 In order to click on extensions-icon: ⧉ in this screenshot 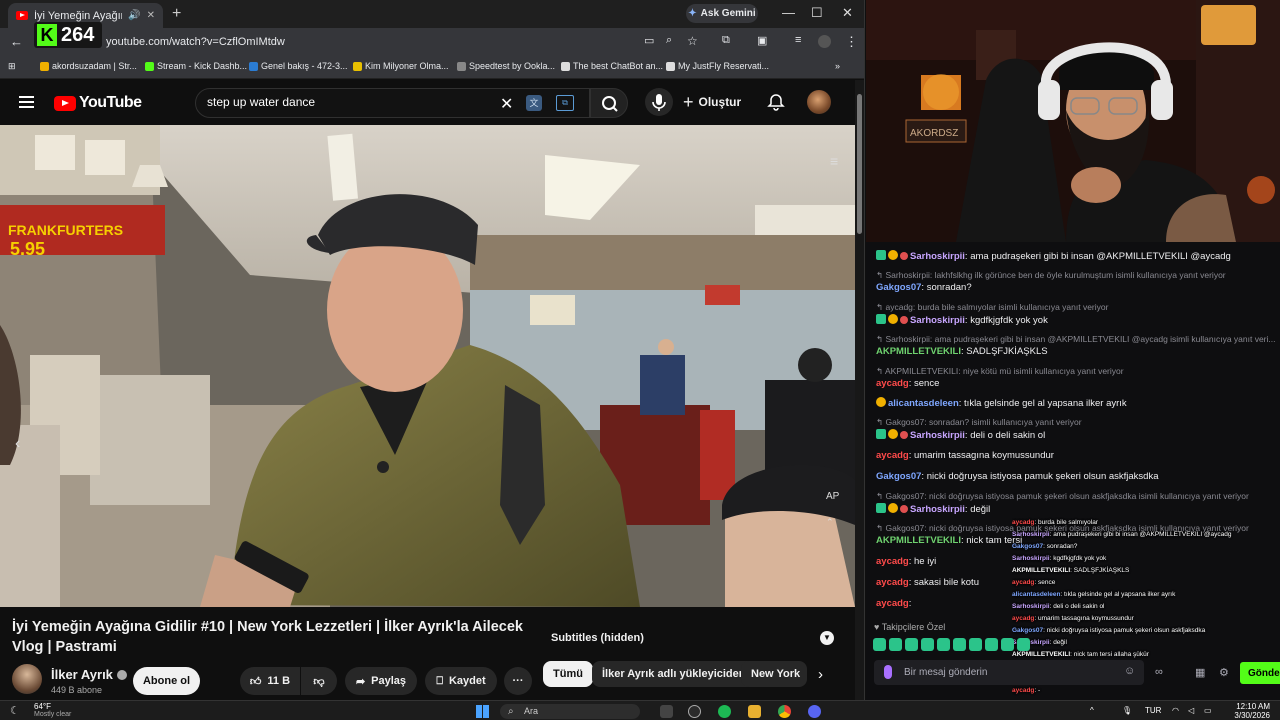, I will do `click(726, 40)`.